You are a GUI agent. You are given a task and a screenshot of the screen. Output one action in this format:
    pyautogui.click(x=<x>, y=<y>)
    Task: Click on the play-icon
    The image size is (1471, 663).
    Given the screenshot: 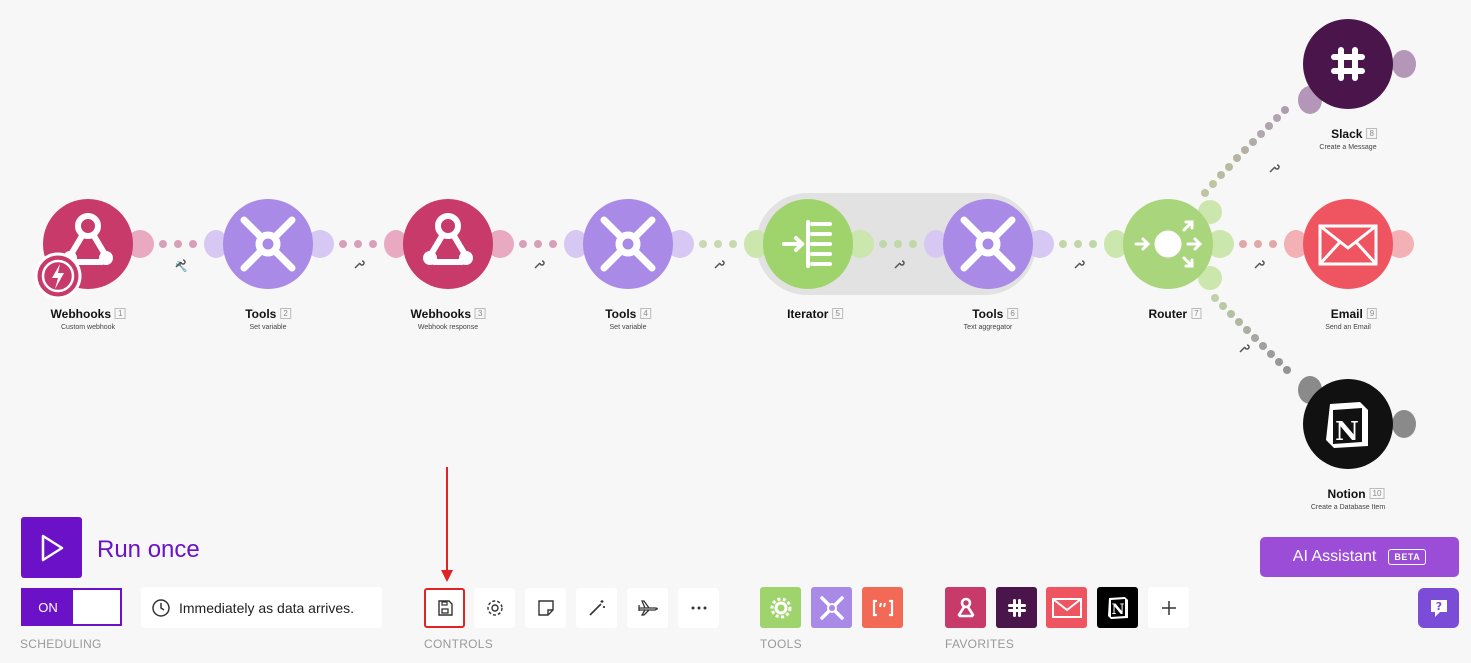 What is the action you would take?
    pyautogui.click(x=52, y=547)
    